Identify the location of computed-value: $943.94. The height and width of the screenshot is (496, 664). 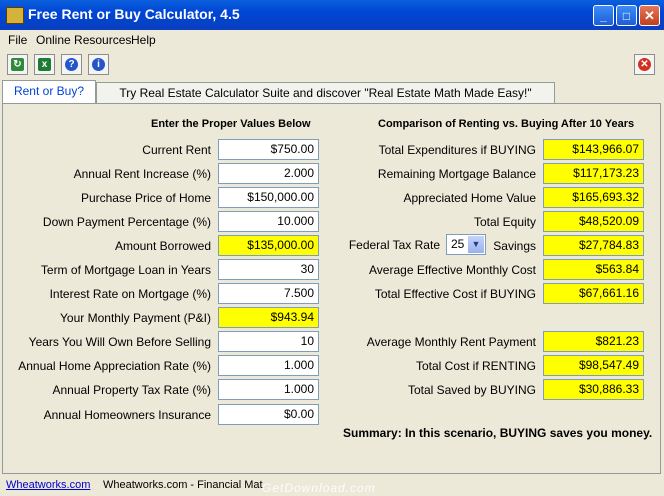
(268, 317).